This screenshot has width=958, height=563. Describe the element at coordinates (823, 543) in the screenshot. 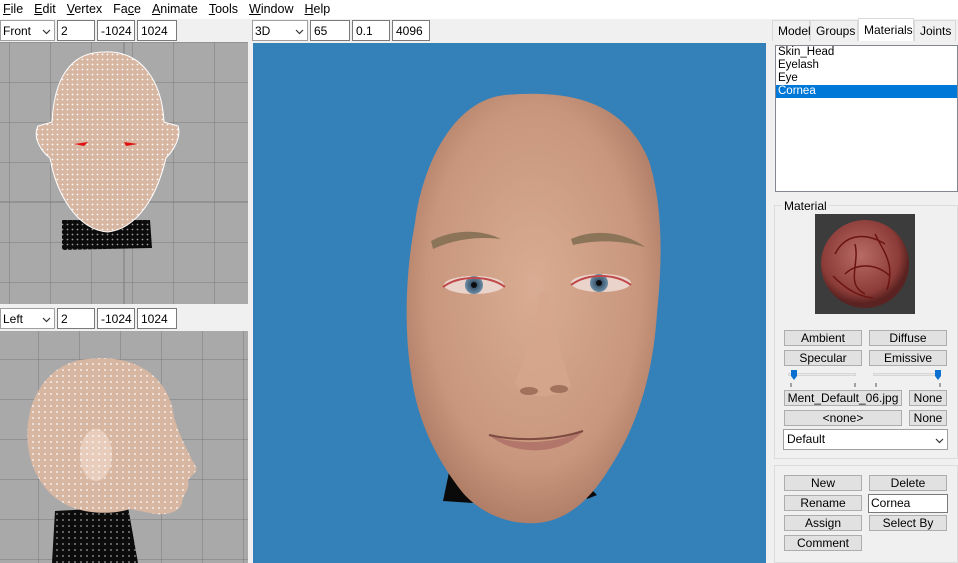

I see `comment-button: Comment` at that location.